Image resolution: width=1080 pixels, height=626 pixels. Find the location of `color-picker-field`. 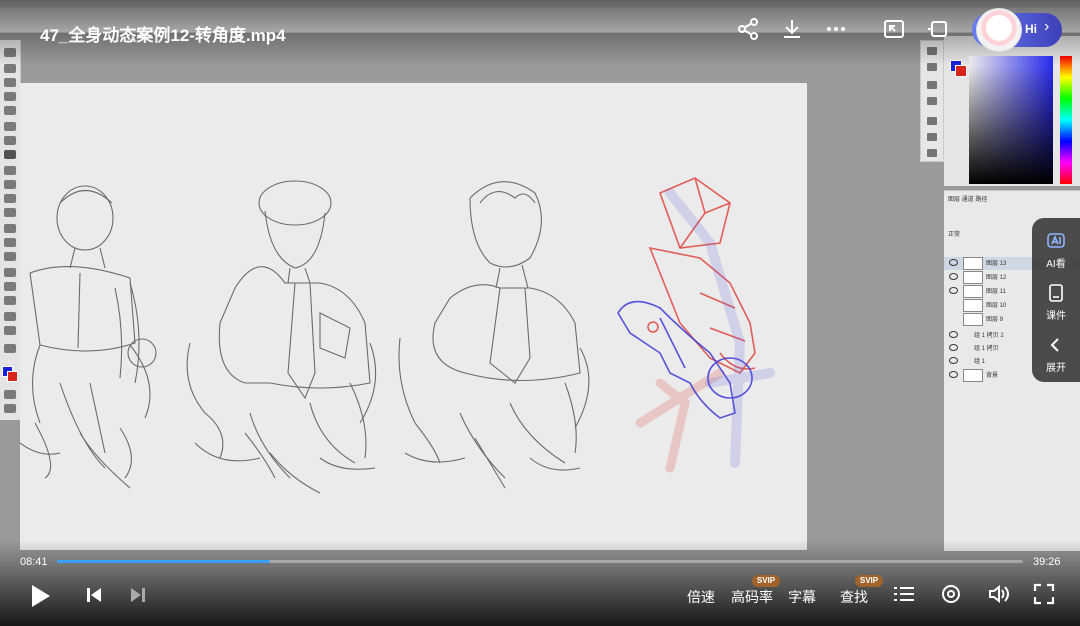

color-picker-field is located at coordinates (1011, 120).